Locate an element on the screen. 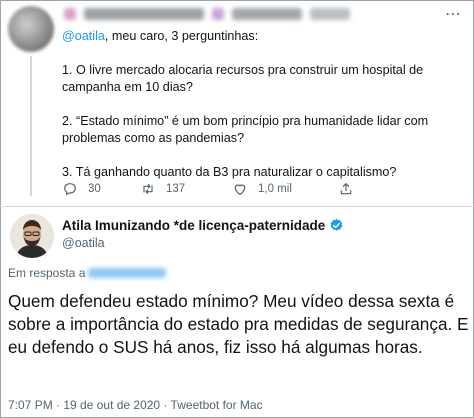 The height and width of the screenshot is (418, 474). intro-text: , meu caro, 3 perguntinhas: is located at coordinates (181, 36).